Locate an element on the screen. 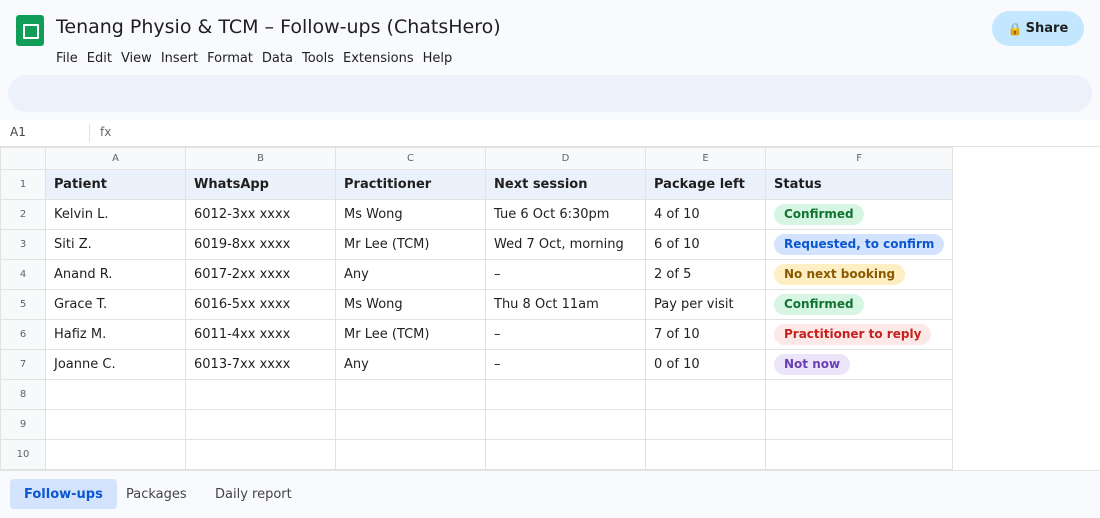 This screenshot has height=518, width=1100. cell-status: No next booking is located at coordinates (859, 274).